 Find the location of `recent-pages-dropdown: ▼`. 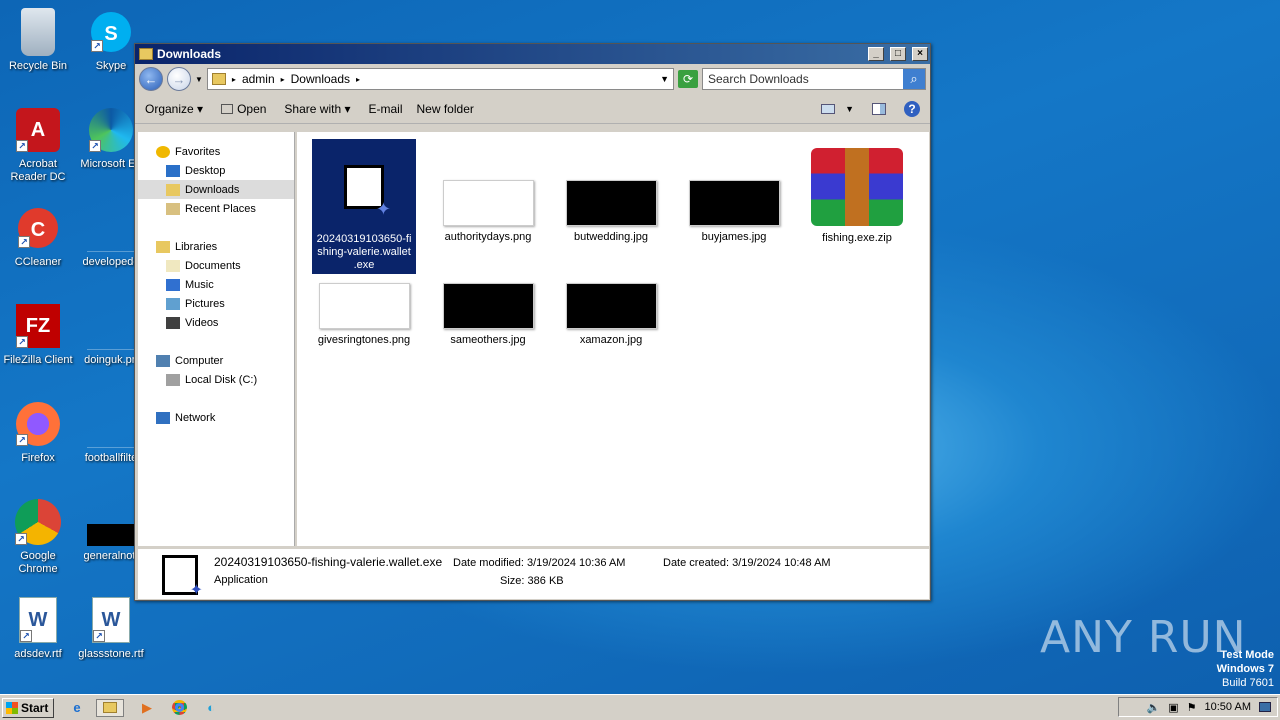

recent-pages-dropdown: ▼ is located at coordinates (199, 79).